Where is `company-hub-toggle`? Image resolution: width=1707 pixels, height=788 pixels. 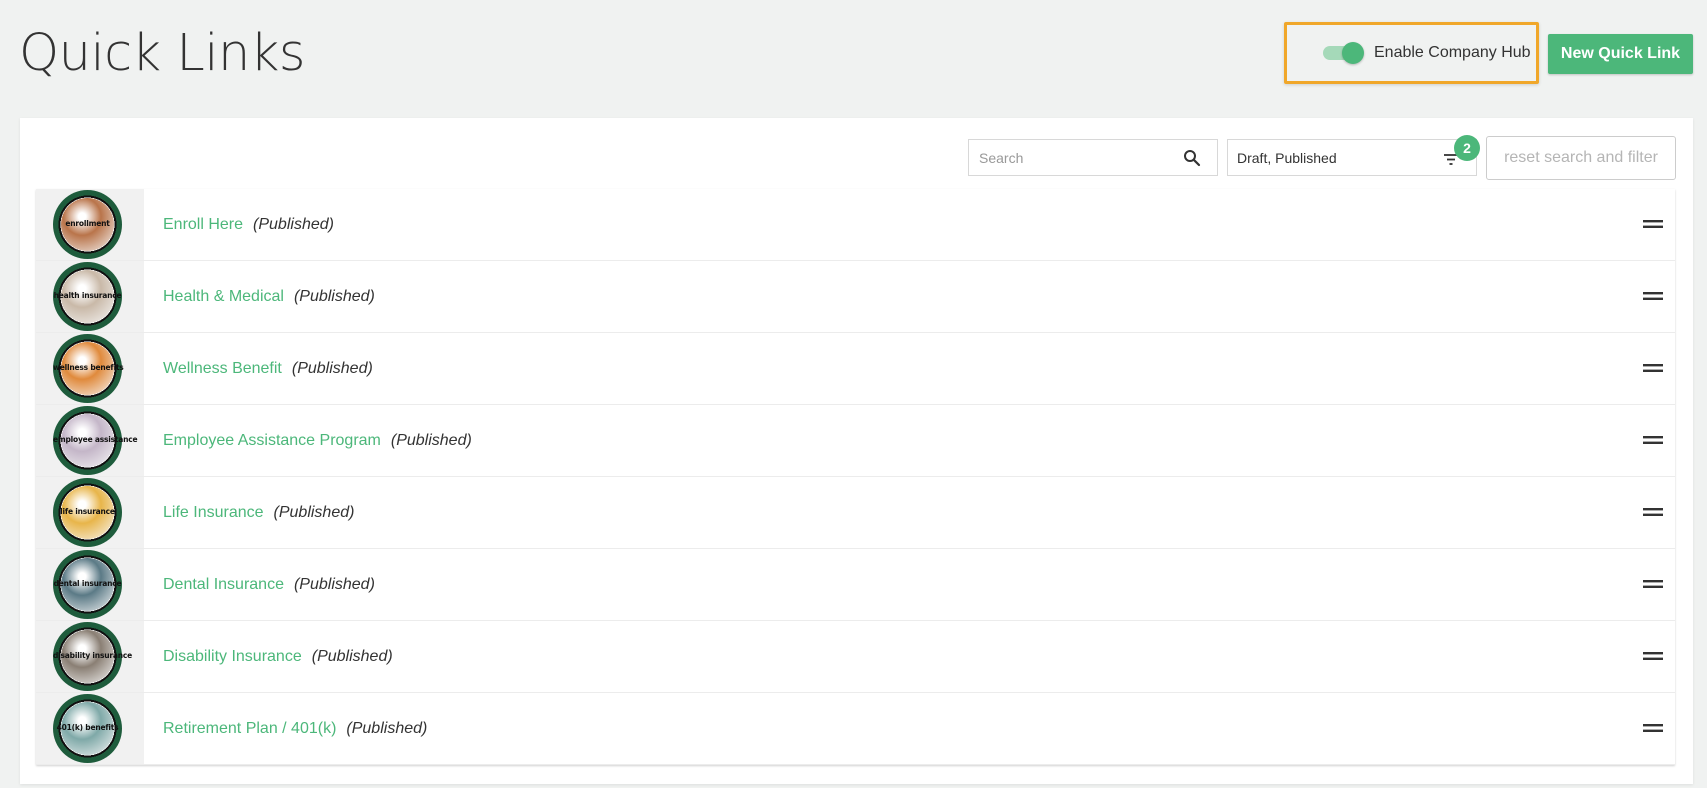 company-hub-toggle is located at coordinates (1343, 53).